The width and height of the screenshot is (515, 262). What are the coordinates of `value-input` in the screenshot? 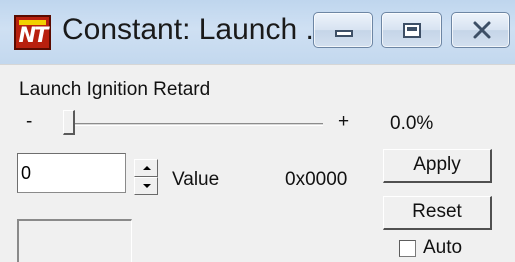 It's located at (71, 173).